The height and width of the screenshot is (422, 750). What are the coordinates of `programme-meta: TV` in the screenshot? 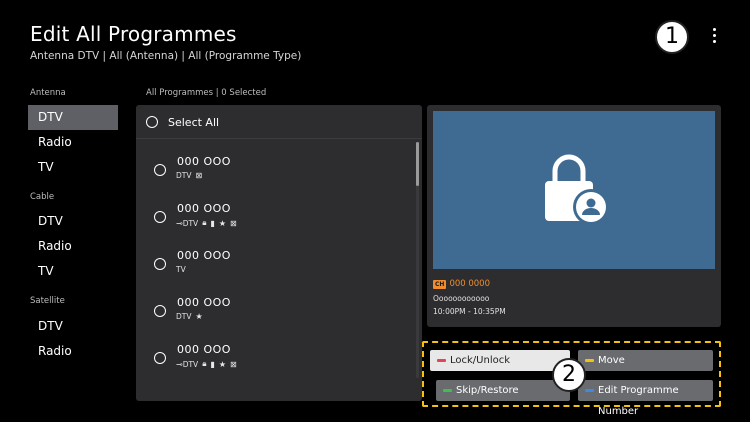 It's located at (181, 269).